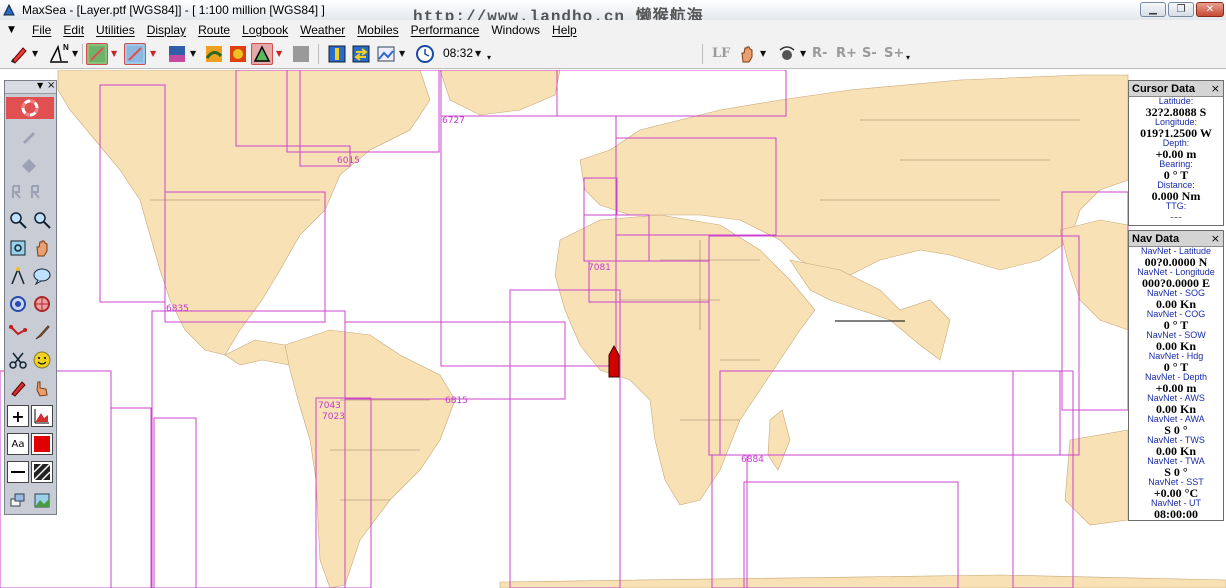 This screenshot has width=1226, height=588. Describe the element at coordinates (1215, 89) in the screenshot. I see `cursor-data-close-button: ×` at that location.